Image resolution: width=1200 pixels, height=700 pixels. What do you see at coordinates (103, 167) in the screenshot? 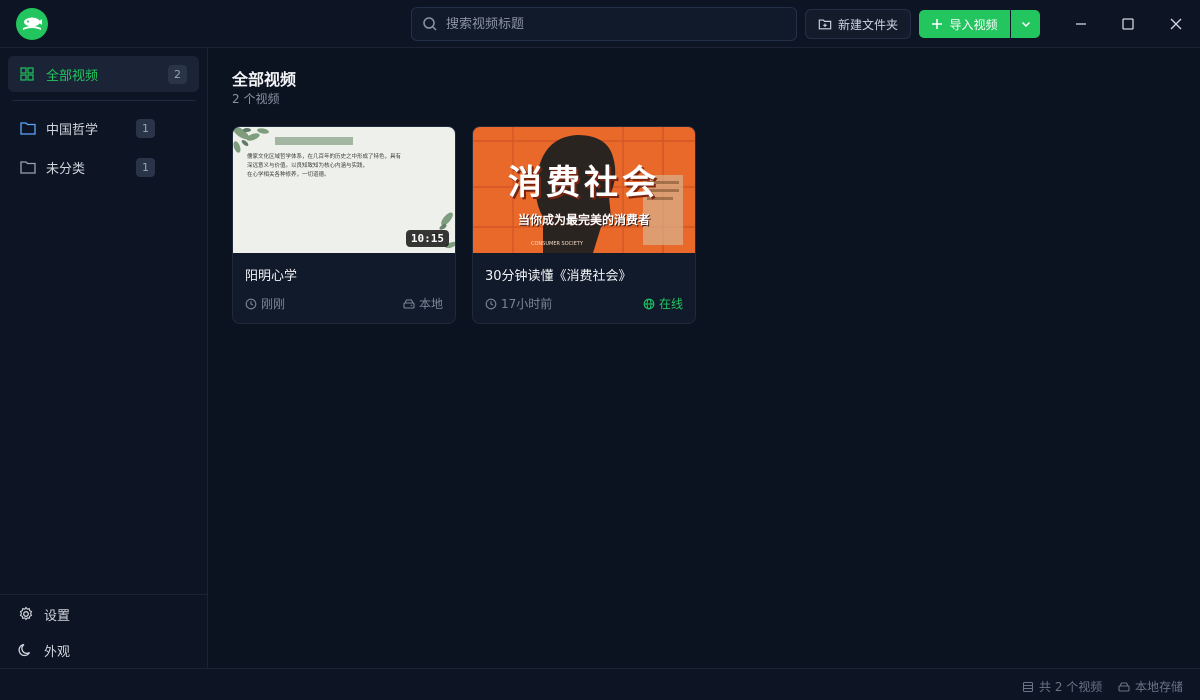
I see `sidebar-item-folder-uncategorized: 未分类 1` at bounding box center [103, 167].